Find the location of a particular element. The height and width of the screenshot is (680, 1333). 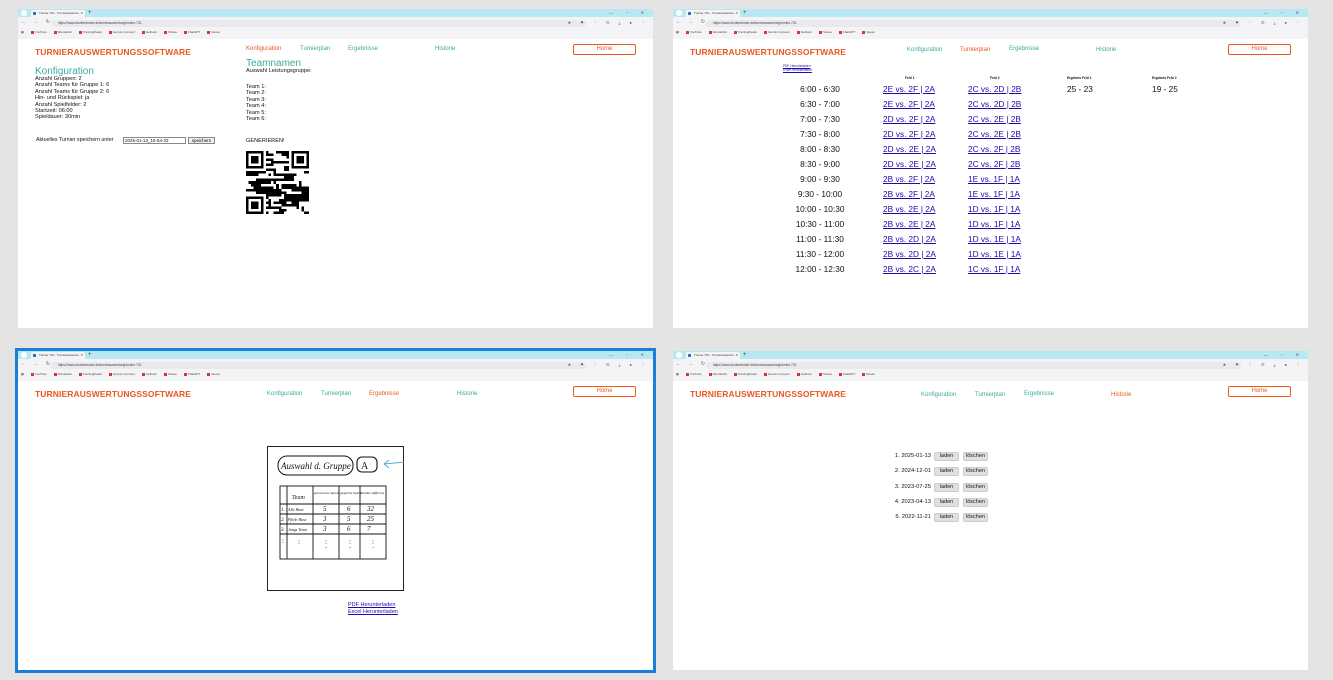

generate-button: GENERIEREN! is located at coordinates (265, 141).